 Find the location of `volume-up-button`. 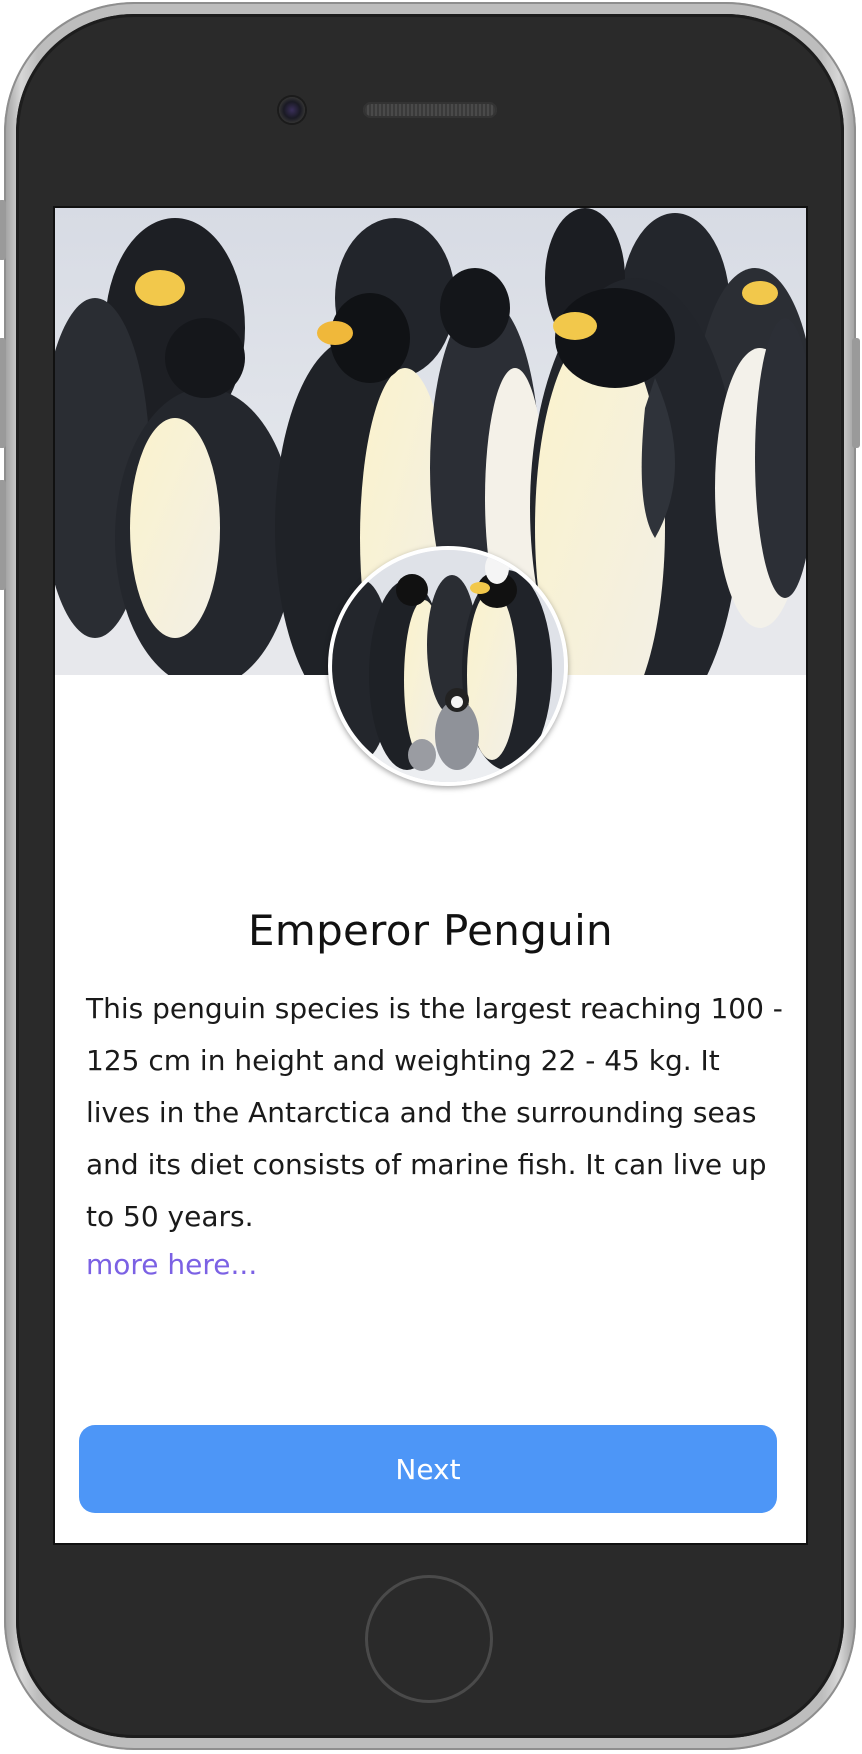

volume-up-button is located at coordinates (3, 393).